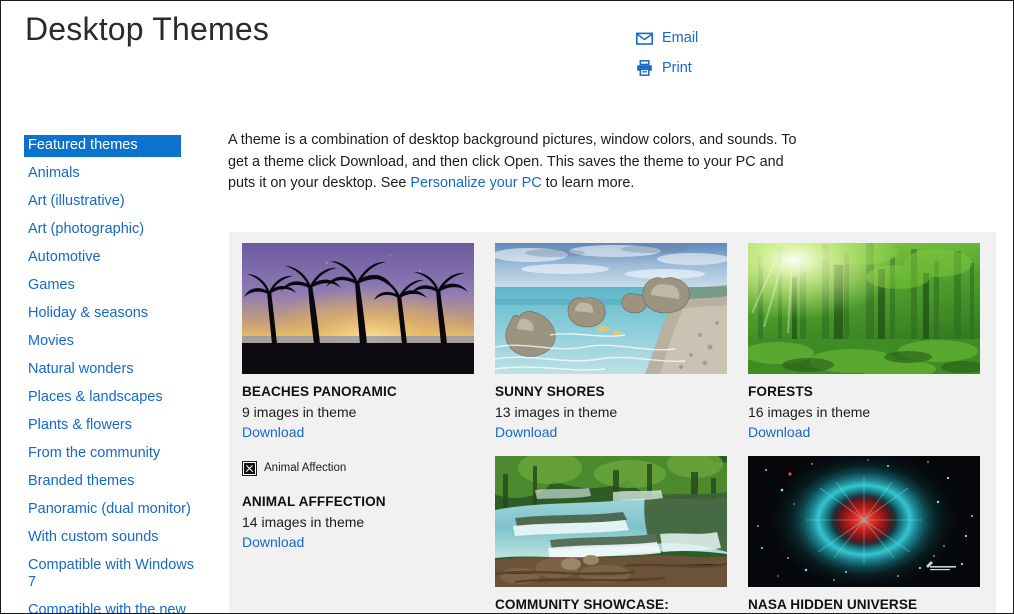 This screenshot has height=614, width=1014. Describe the element at coordinates (314, 501) in the screenshot. I see `theme-card-title: ANIMAL AFFFECTION` at that location.